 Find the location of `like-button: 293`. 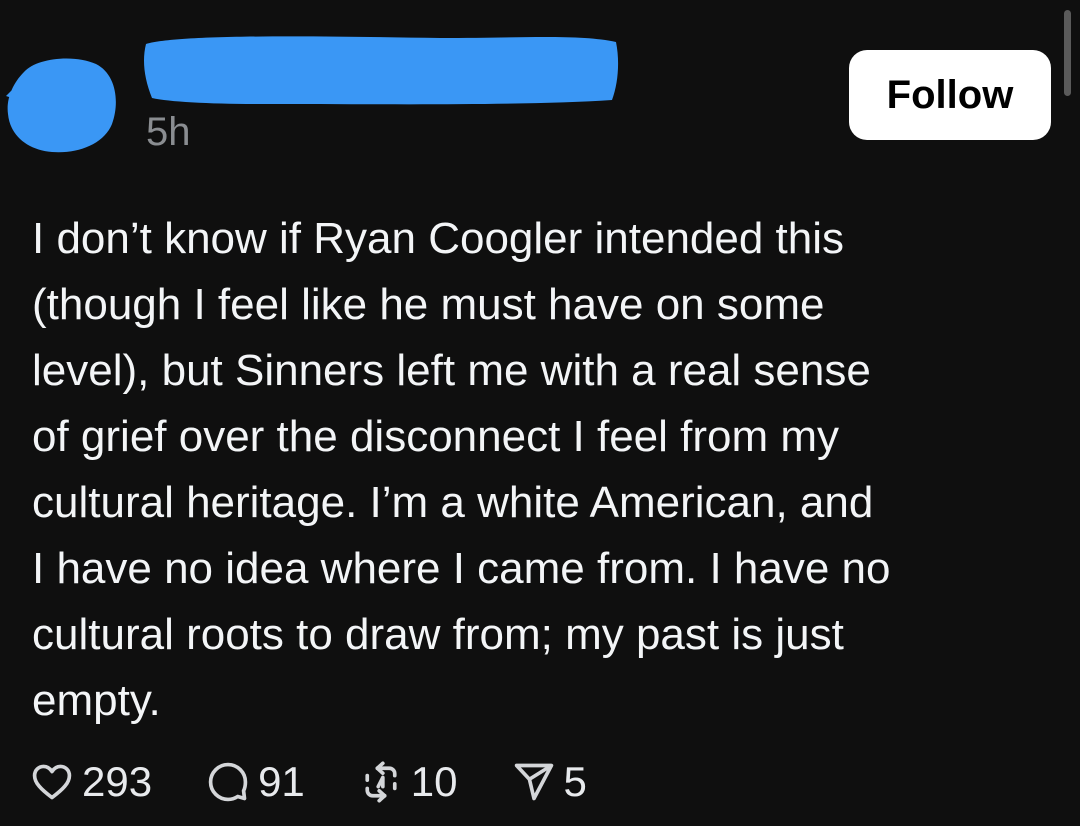

like-button: 293 is located at coordinates (91, 782).